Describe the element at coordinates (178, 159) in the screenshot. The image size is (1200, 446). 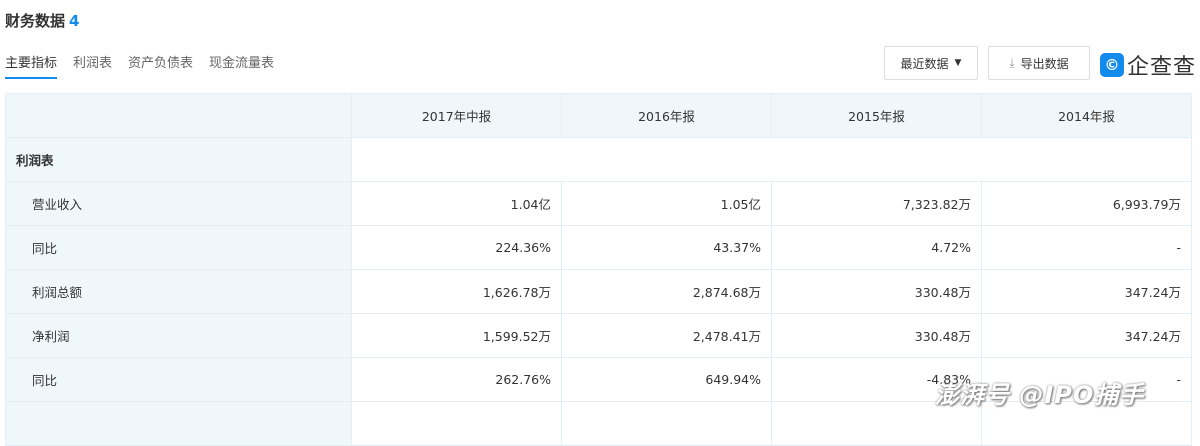
I see `section-label: 利润表` at that location.